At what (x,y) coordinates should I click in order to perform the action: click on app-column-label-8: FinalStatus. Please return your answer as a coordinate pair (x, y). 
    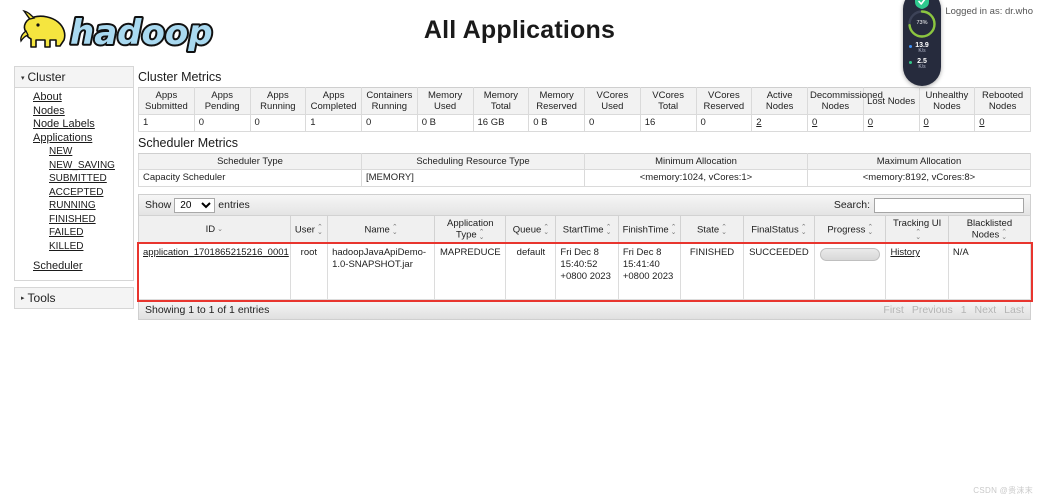
    Looking at the image, I should click on (775, 230).